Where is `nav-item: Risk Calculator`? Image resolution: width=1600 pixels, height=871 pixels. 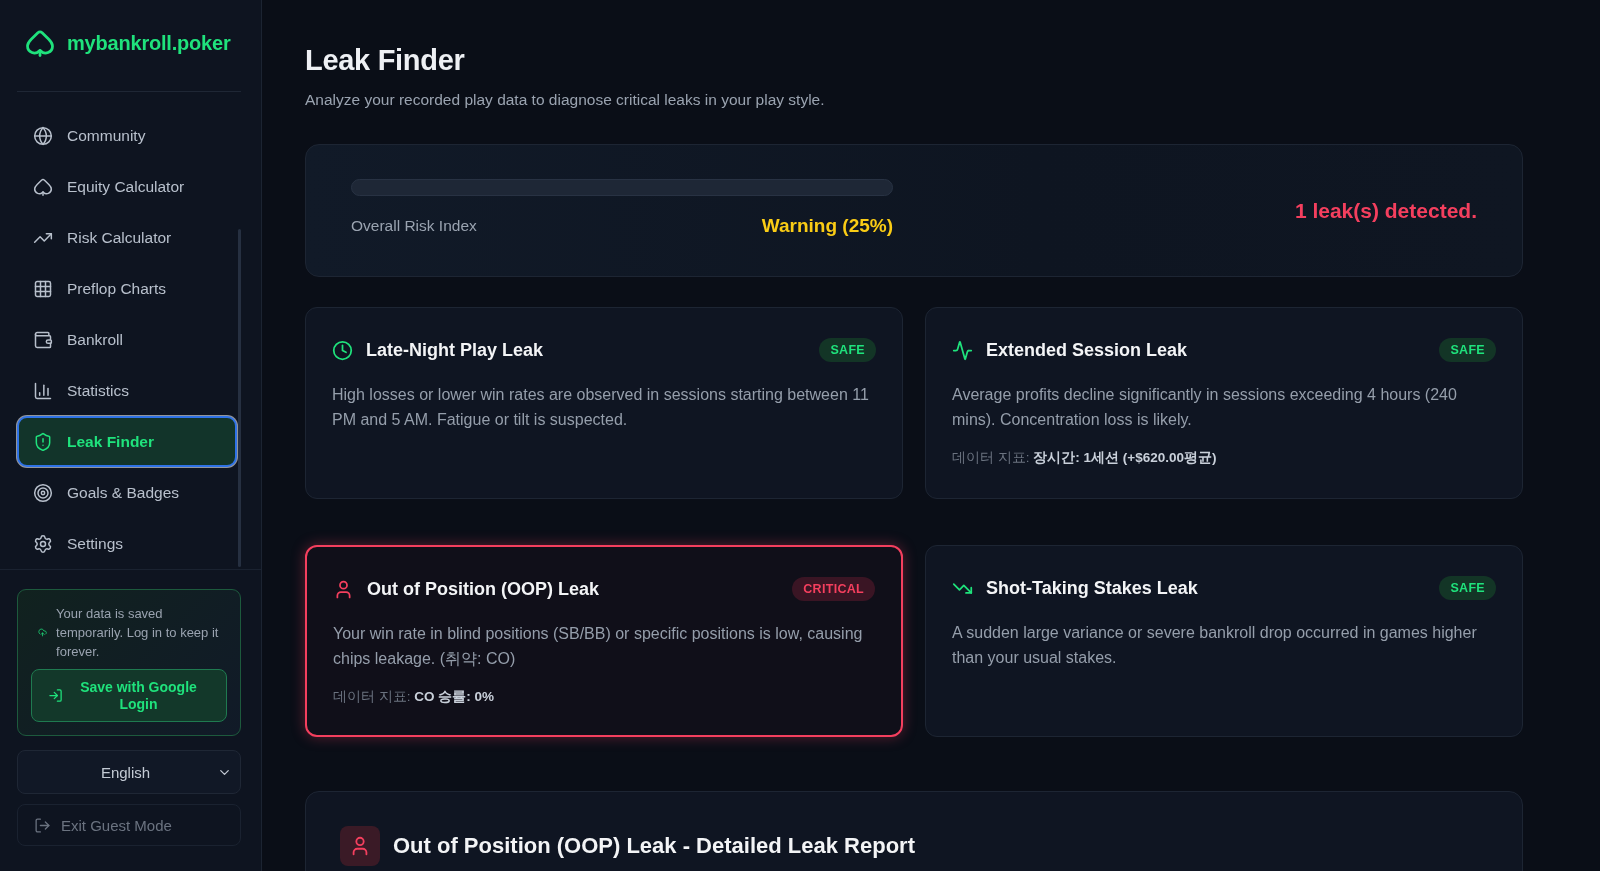 nav-item: Risk Calculator is located at coordinates (127, 237).